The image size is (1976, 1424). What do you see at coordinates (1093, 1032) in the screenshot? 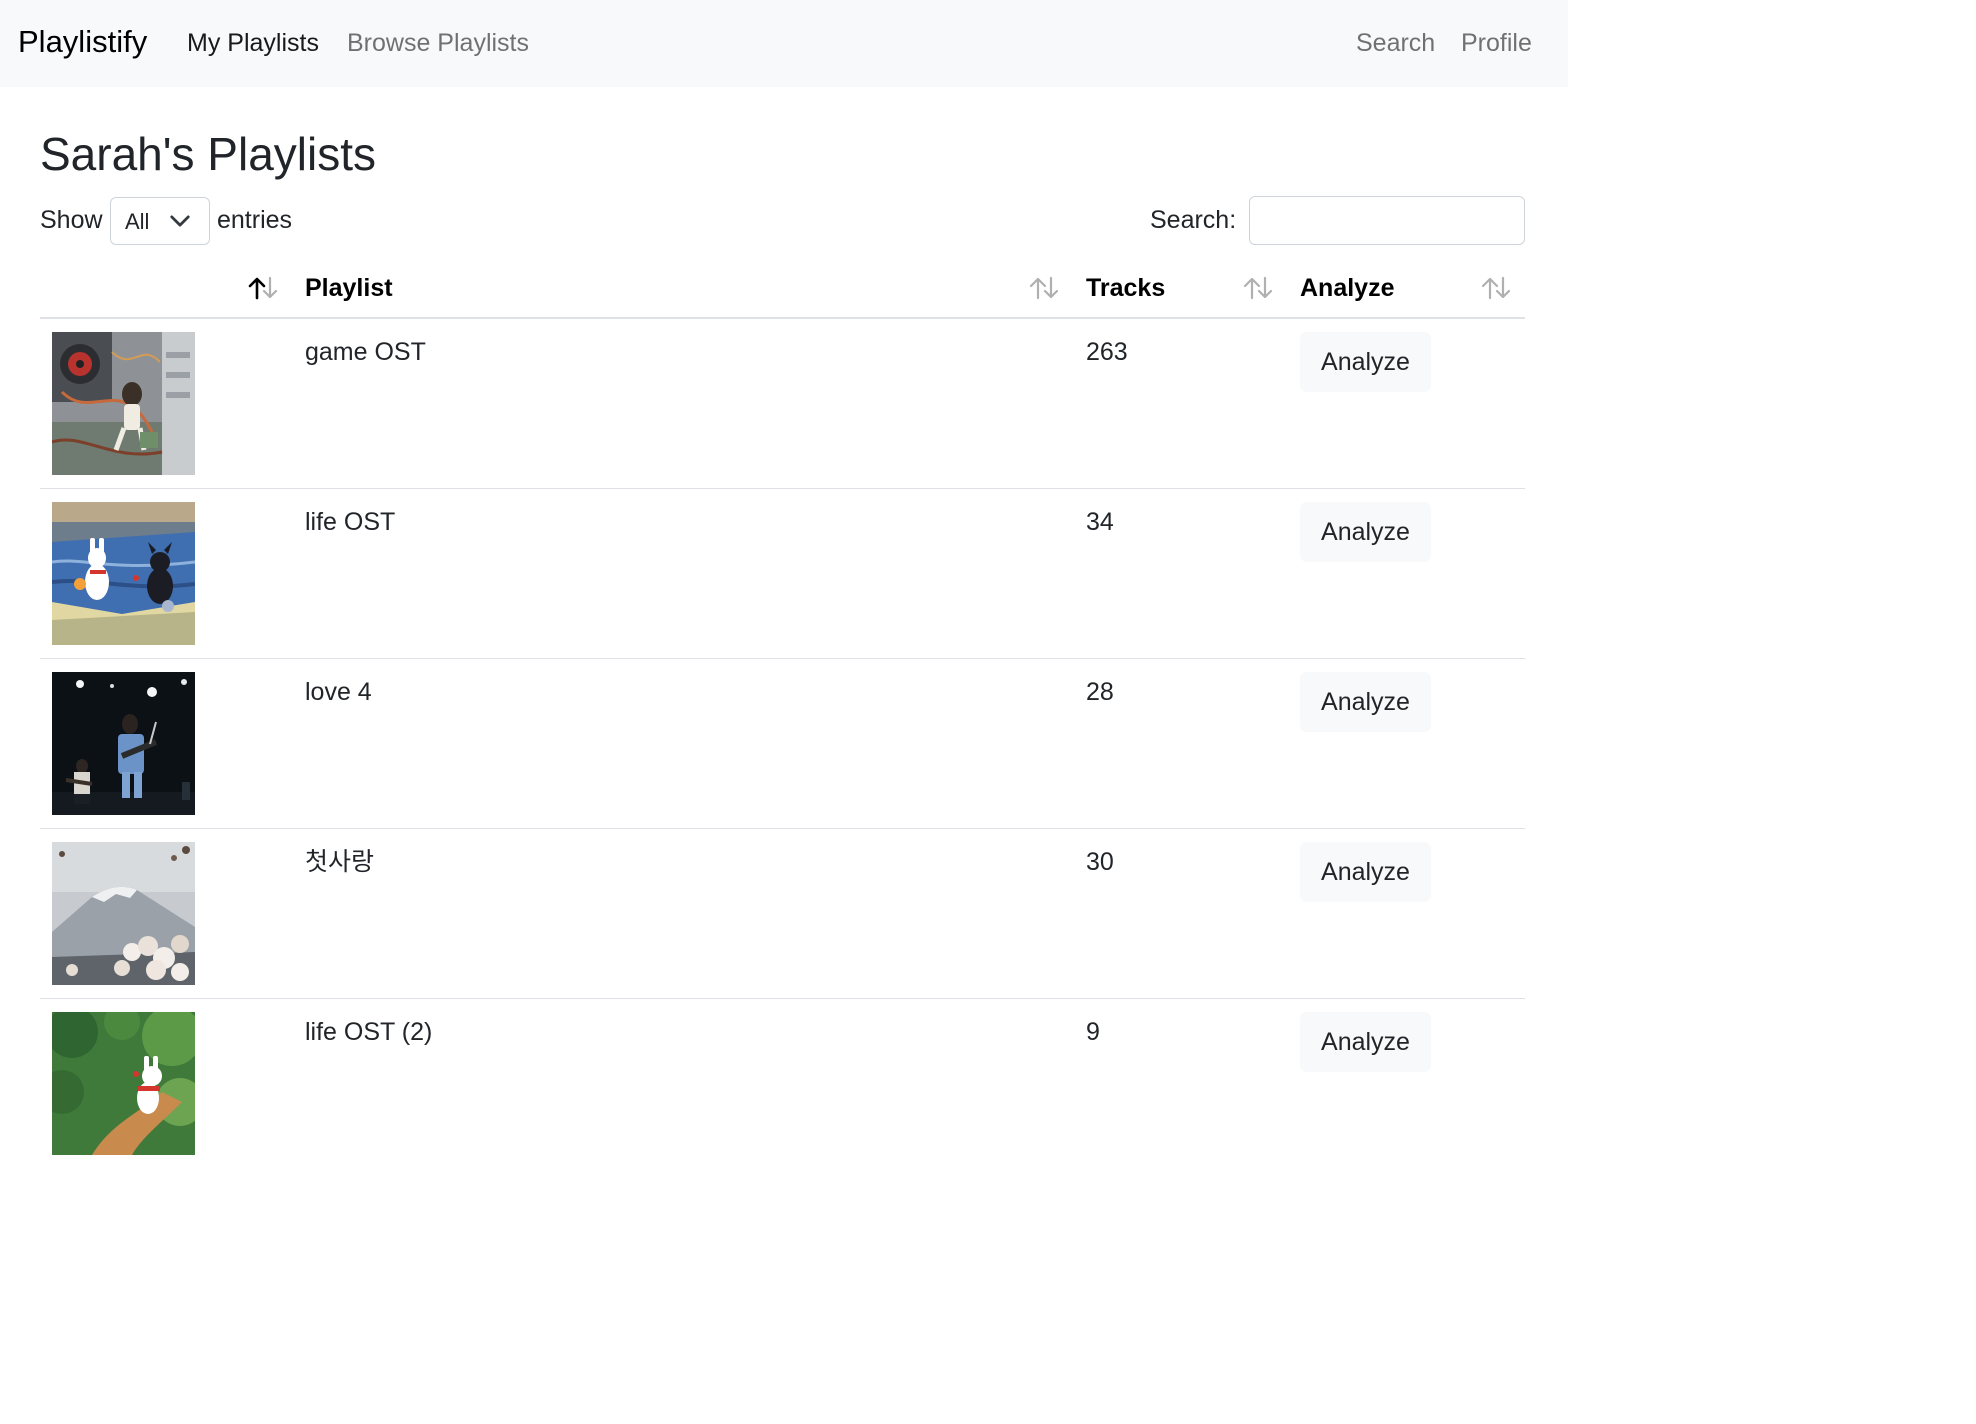
I see `track-count: 9` at bounding box center [1093, 1032].